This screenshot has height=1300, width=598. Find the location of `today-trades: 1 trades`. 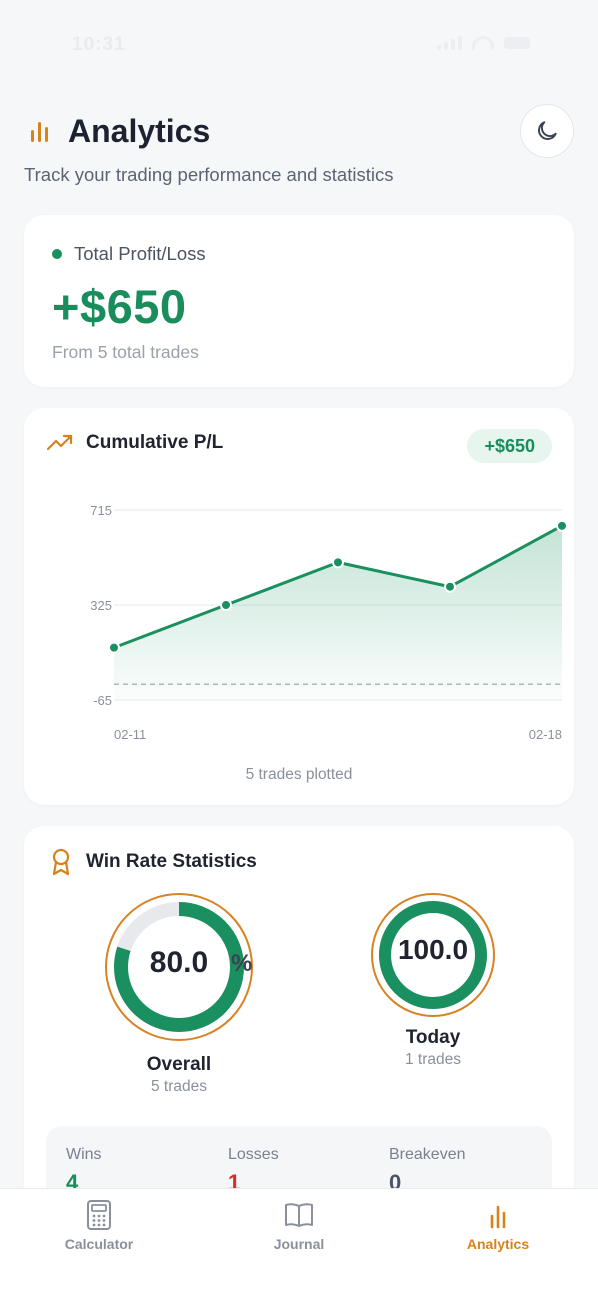

today-trades: 1 trades is located at coordinates (432, 1059).